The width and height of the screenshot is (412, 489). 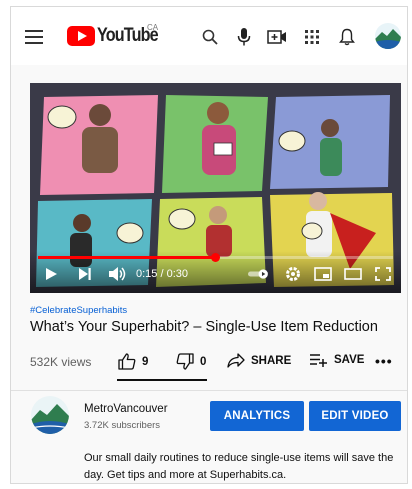 What do you see at coordinates (259, 274) in the screenshot?
I see `autoplay-toggle` at bounding box center [259, 274].